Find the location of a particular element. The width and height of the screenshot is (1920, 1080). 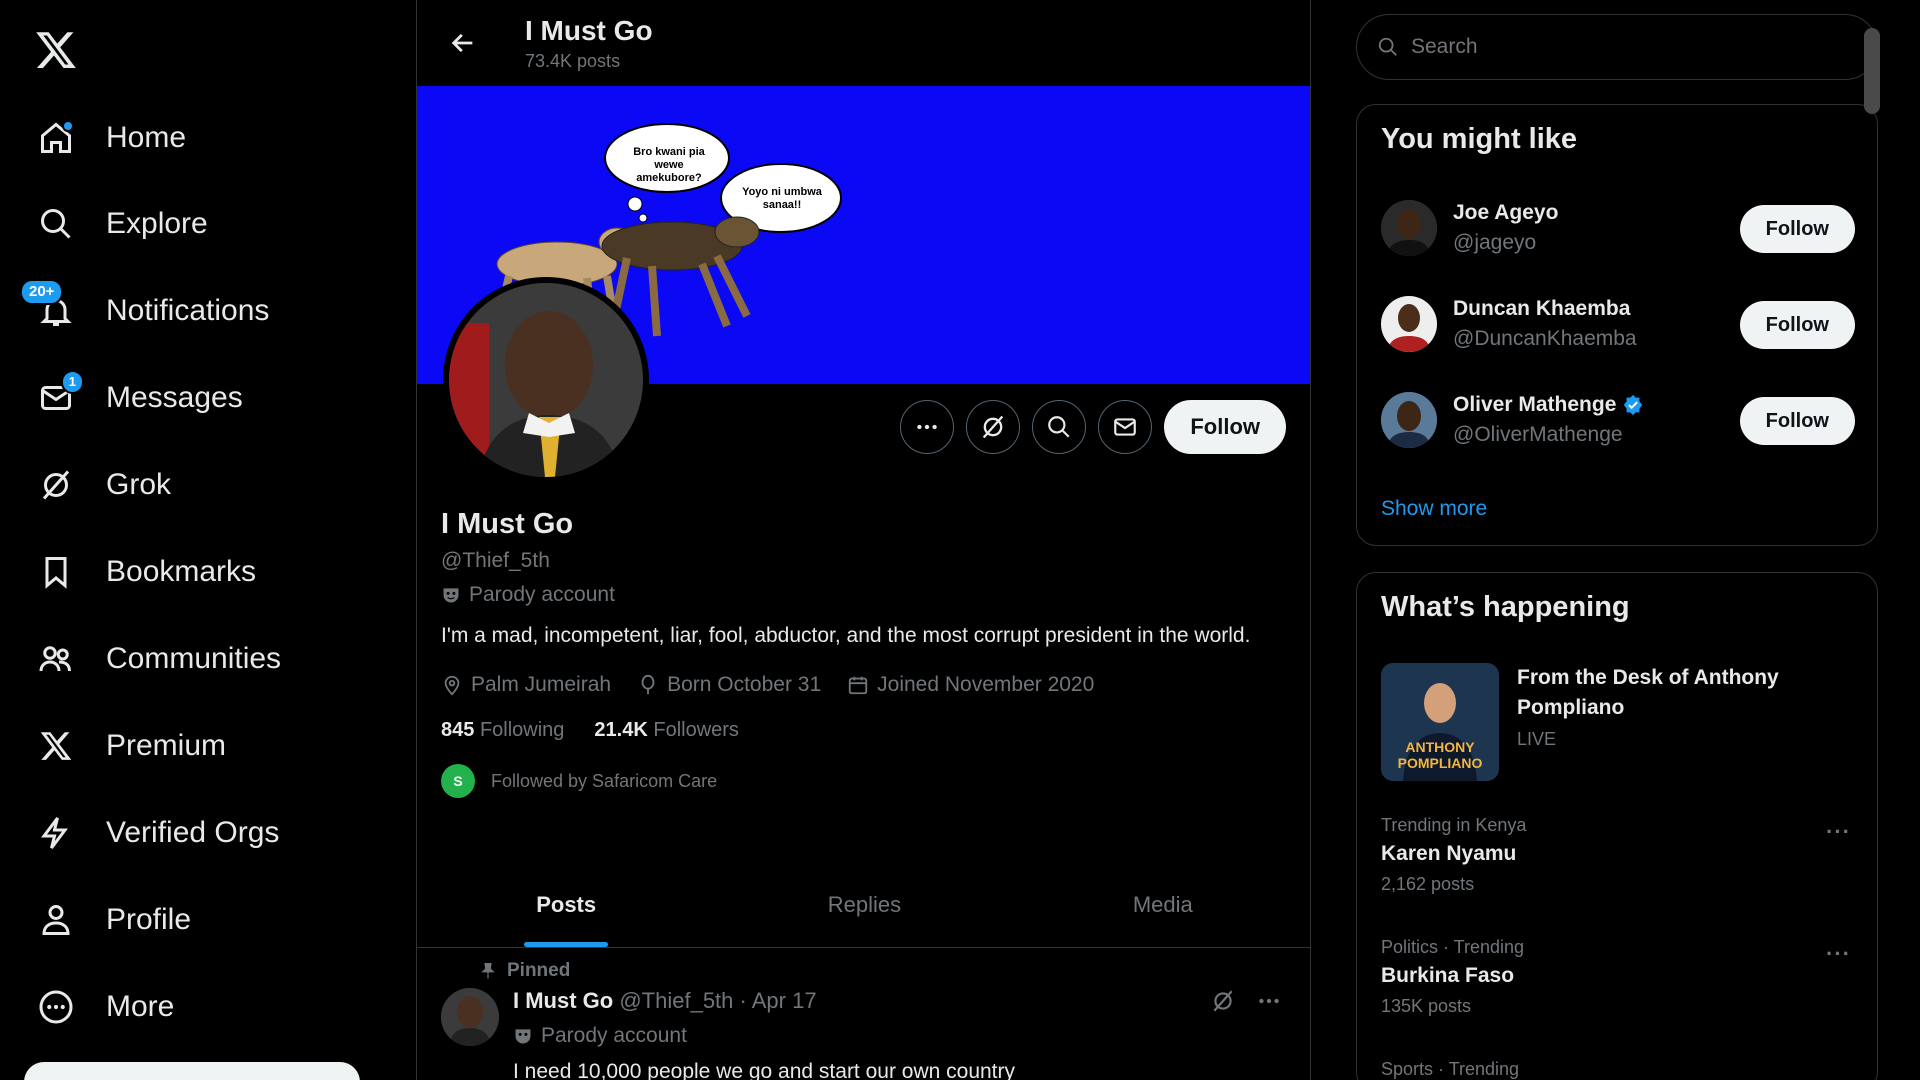

profile-header-bar: I Must Go 73.4K posts is located at coordinates (863, 43).